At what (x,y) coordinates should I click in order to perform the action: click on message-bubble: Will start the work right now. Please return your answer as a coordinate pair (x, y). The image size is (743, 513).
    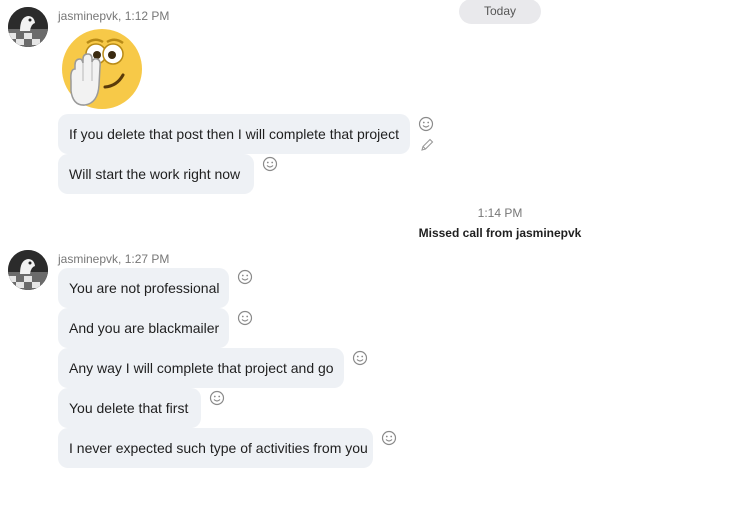
    Looking at the image, I should click on (156, 174).